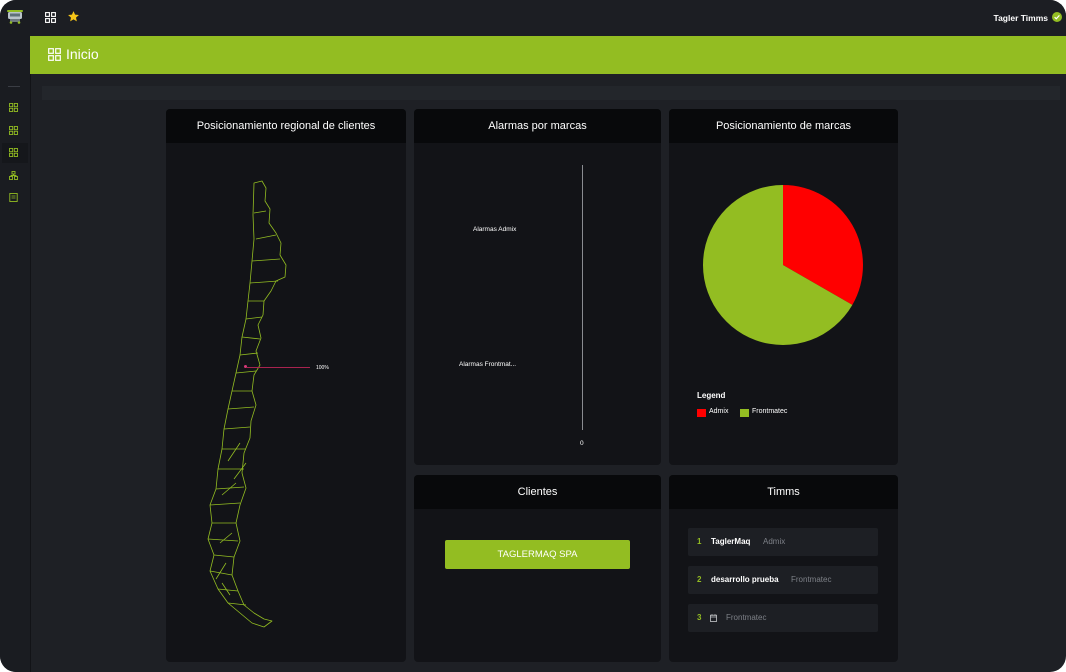  Describe the element at coordinates (783, 126) in the screenshot. I see `card-title: Posicionamiento de marcas` at that location.